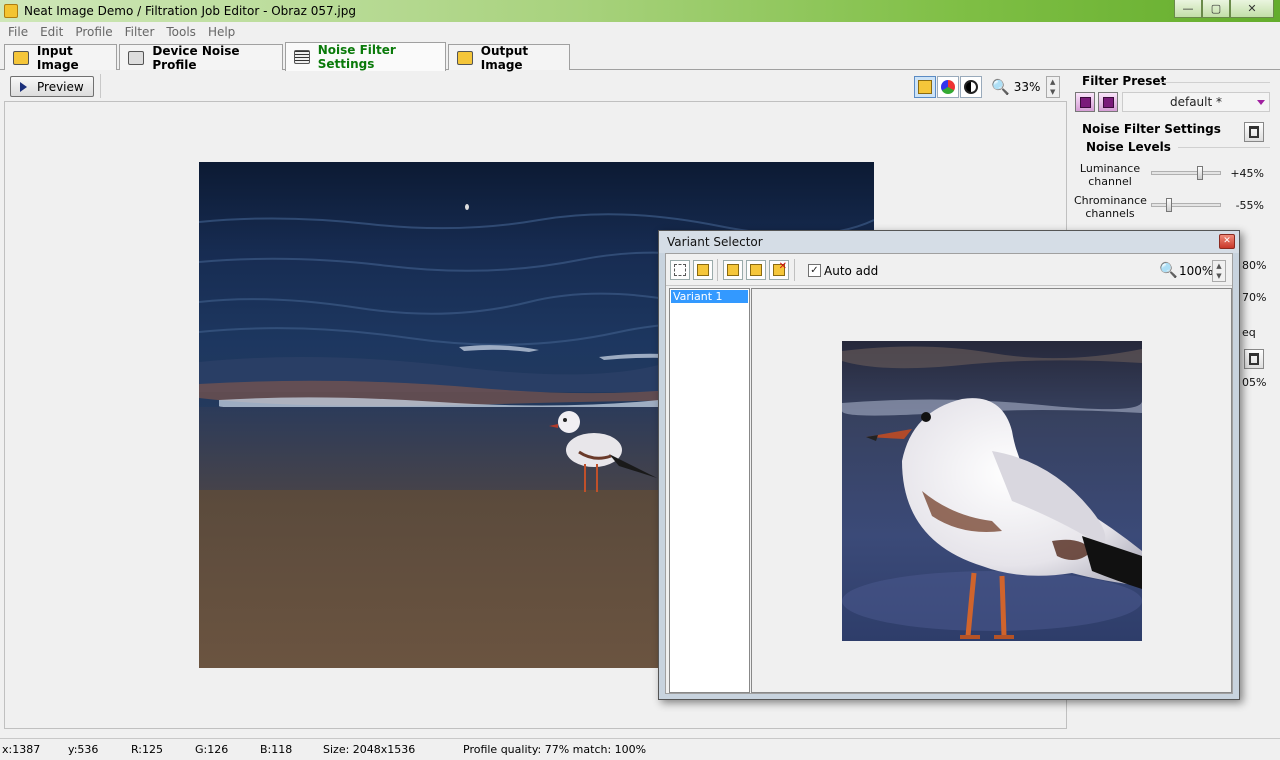  I want to click on menu-help: Help, so click(221, 32).